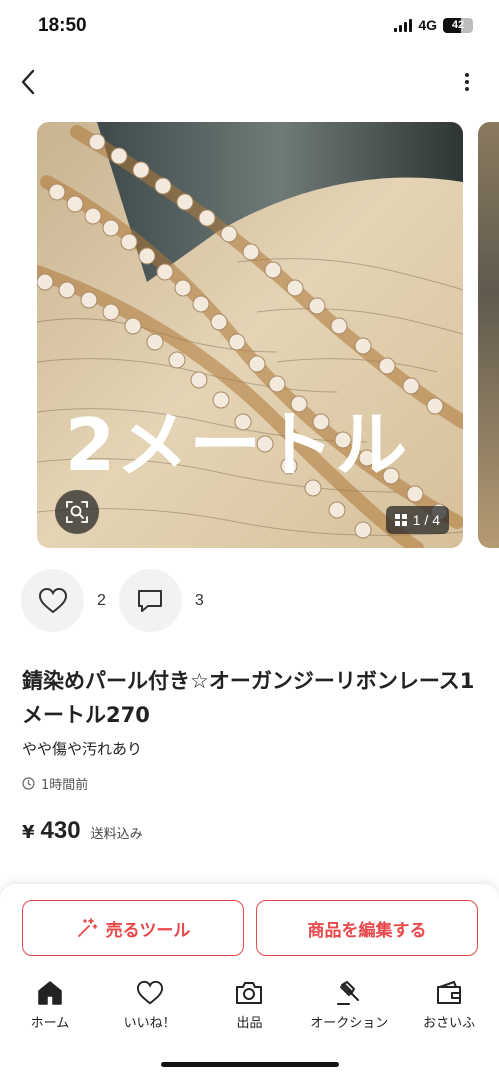 The width and height of the screenshot is (499, 1080). What do you see at coordinates (50, 1008) in the screenshot?
I see `tab-home: ホーム` at bounding box center [50, 1008].